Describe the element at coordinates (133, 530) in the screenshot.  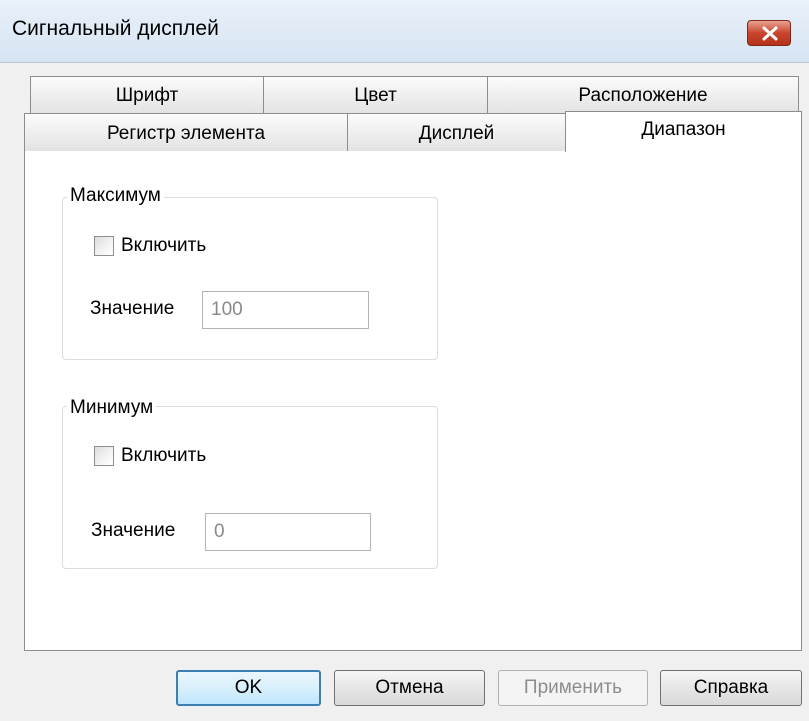
I see `minimum-value-label: Значение` at that location.